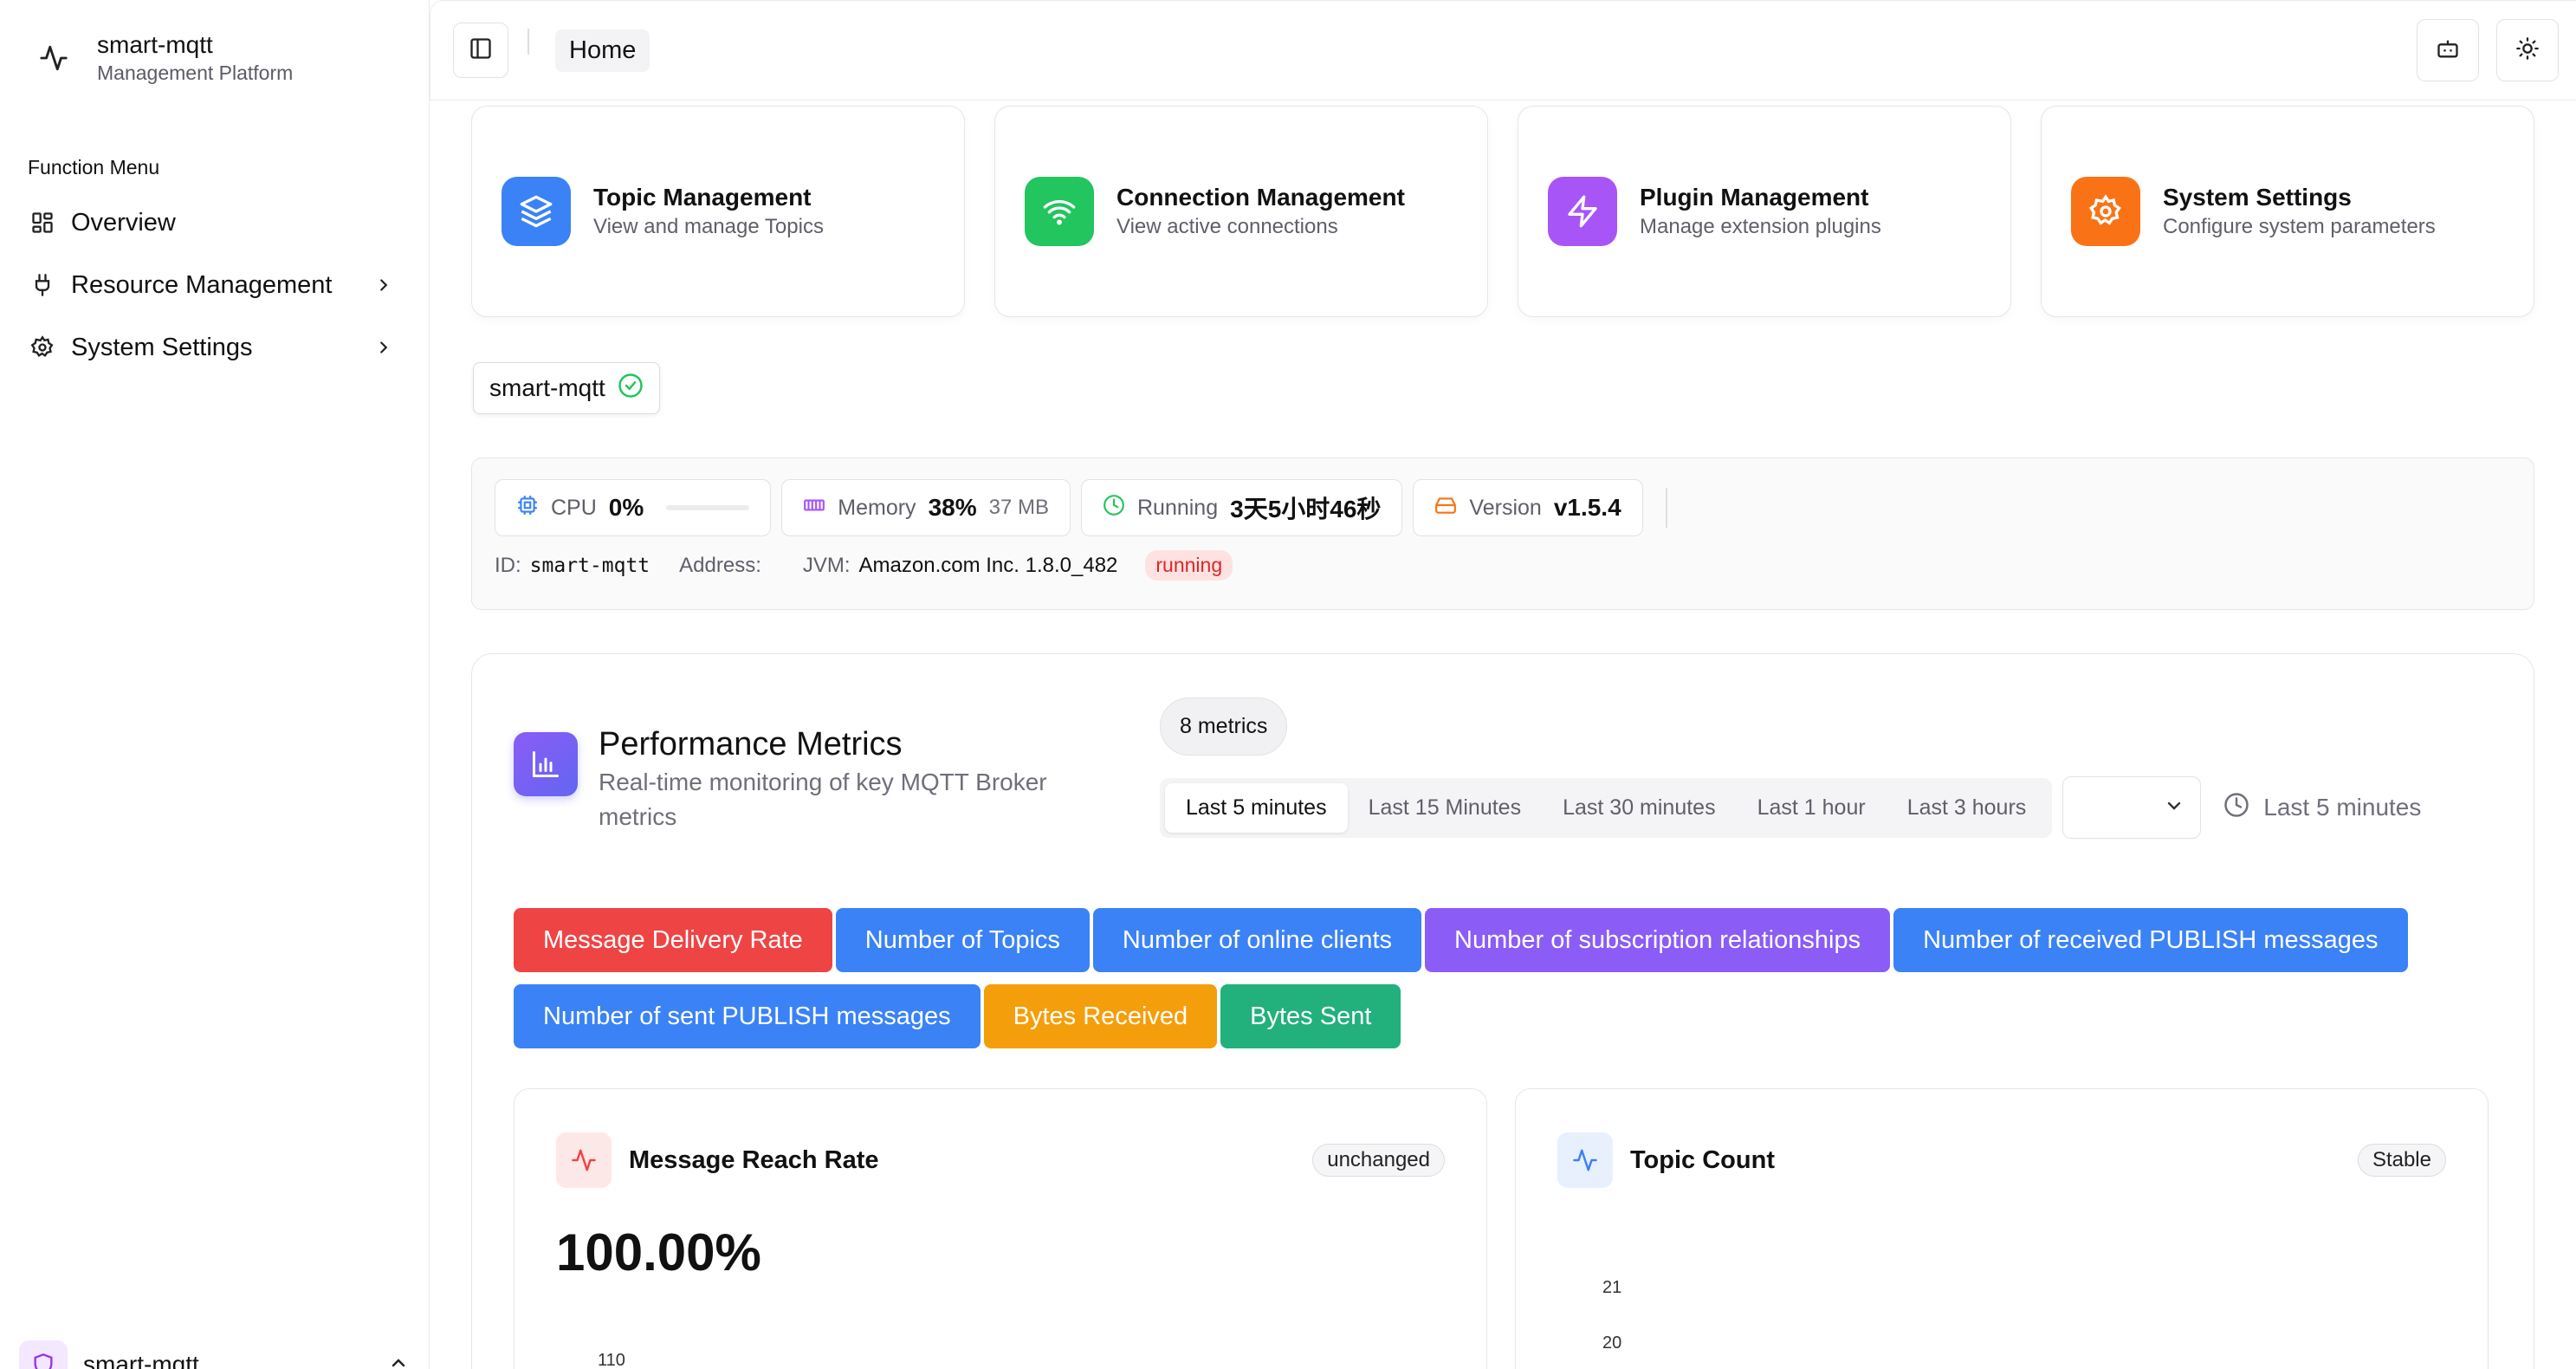  I want to click on cpu-stat: CPU 0%, so click(633, 507).